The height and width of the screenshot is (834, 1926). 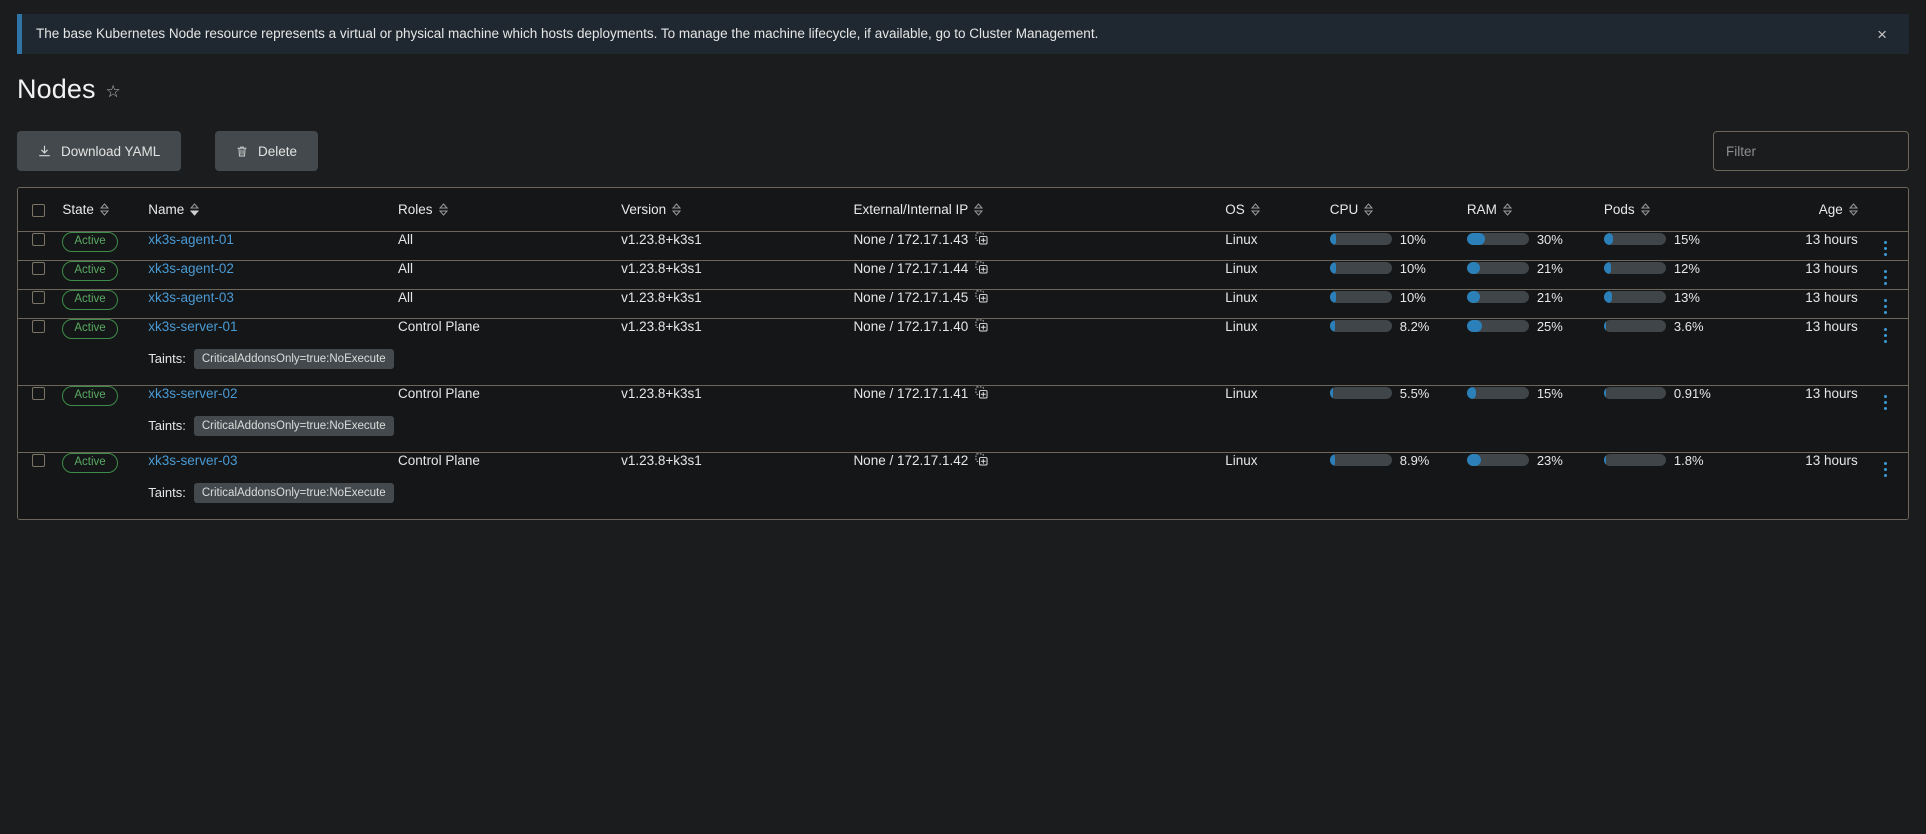 I want to click on column-label-os: OS, so click(x=1235, y=209).